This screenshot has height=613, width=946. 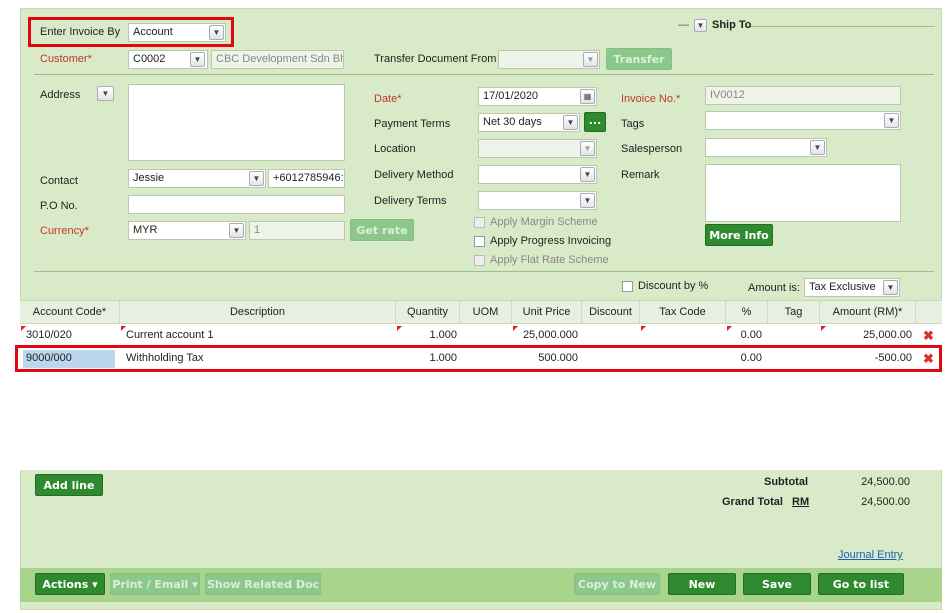 I want to click on apply-flat-label: Apply Flat Rate Scheme, so click(x=549, y=260).